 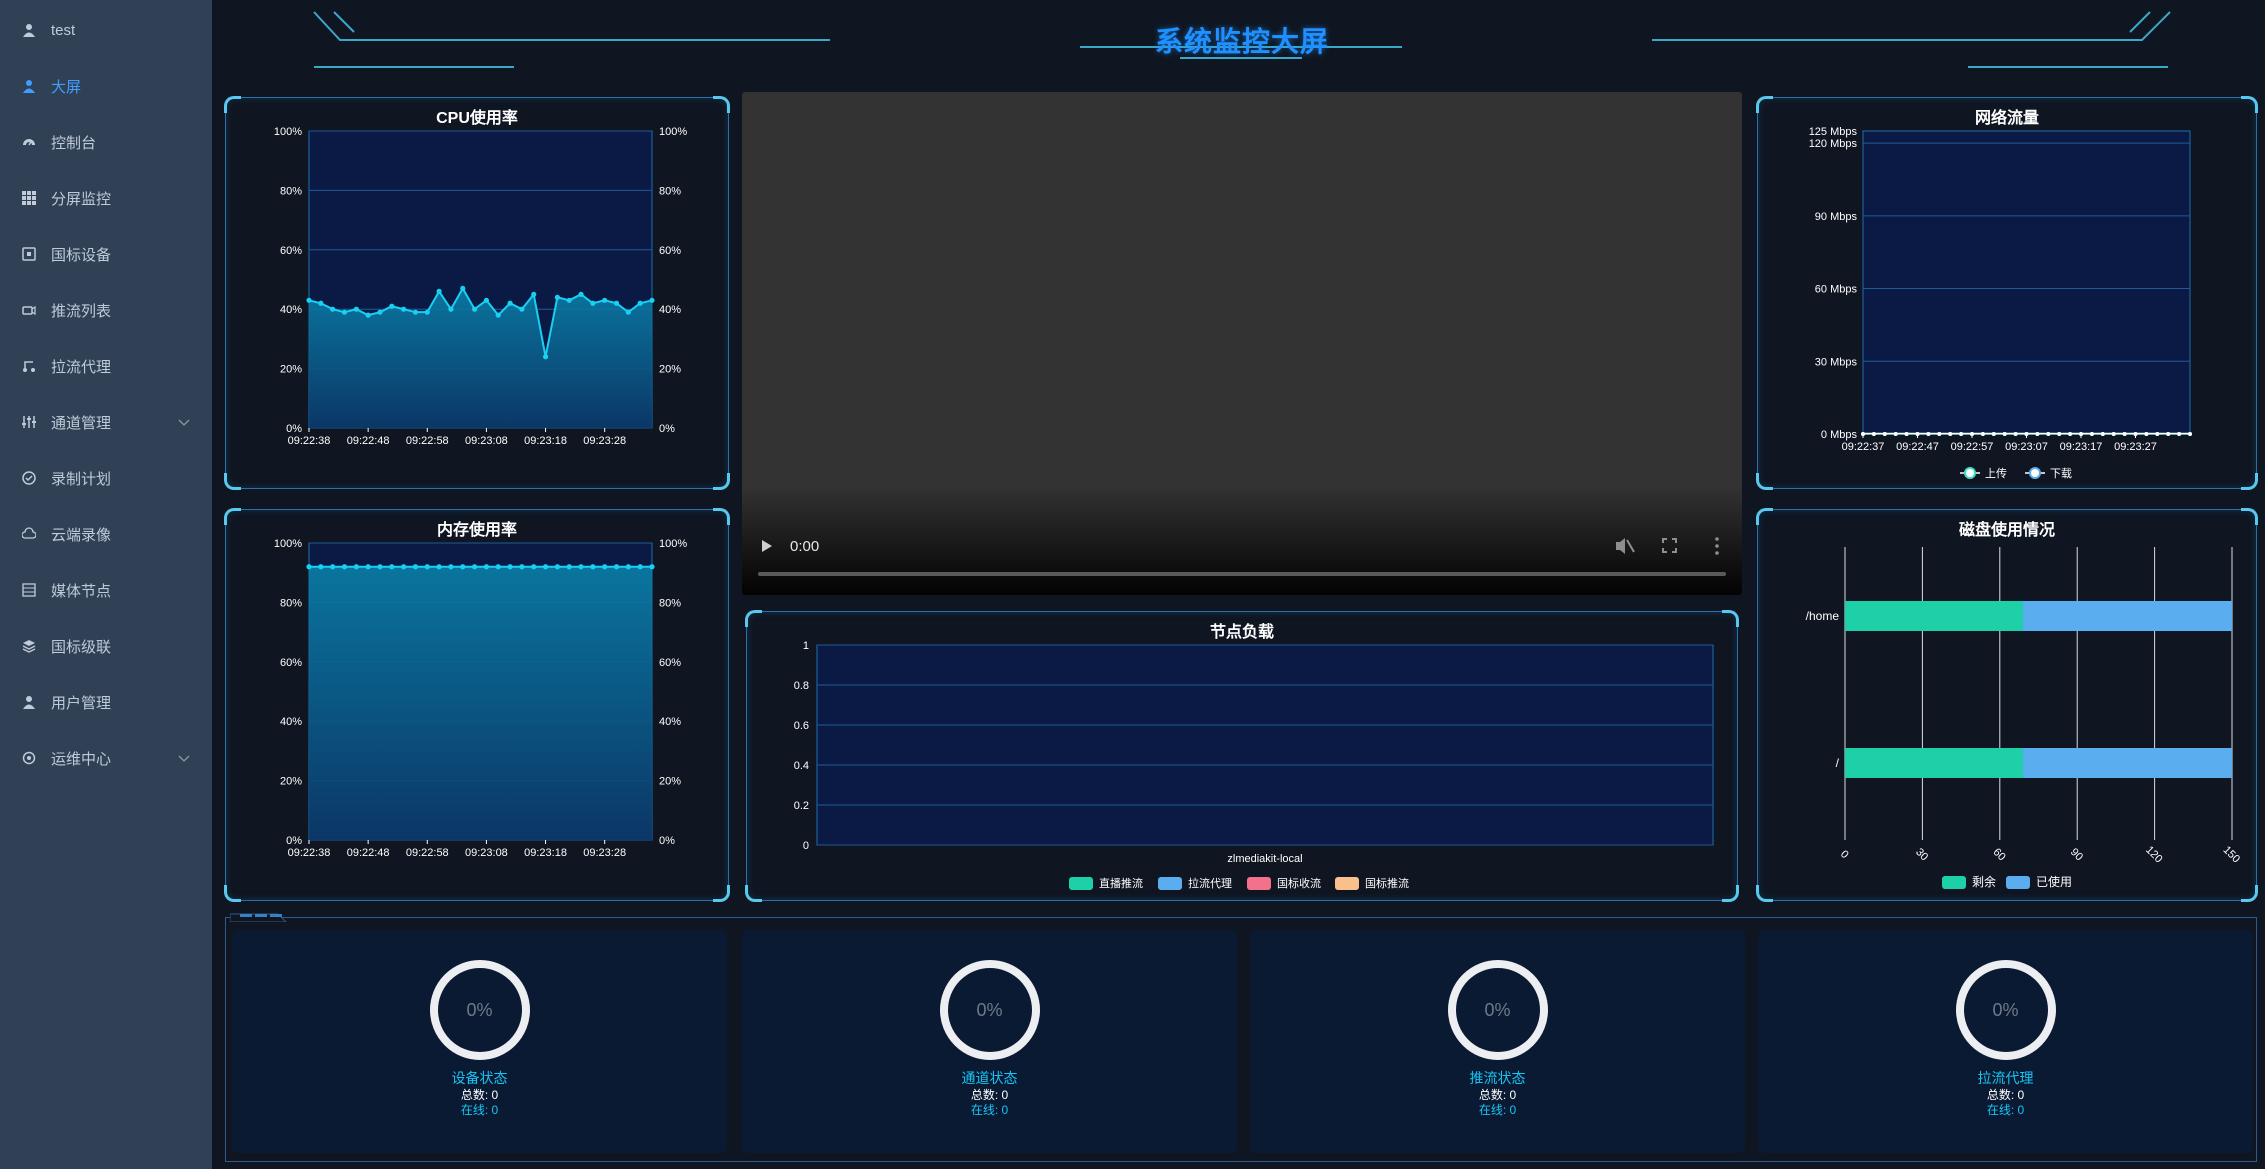 What do you see at coordinates (670, 310) in the screenshot?
I see `y-tick-label-right: 40%` at bounding box center [670, 310].